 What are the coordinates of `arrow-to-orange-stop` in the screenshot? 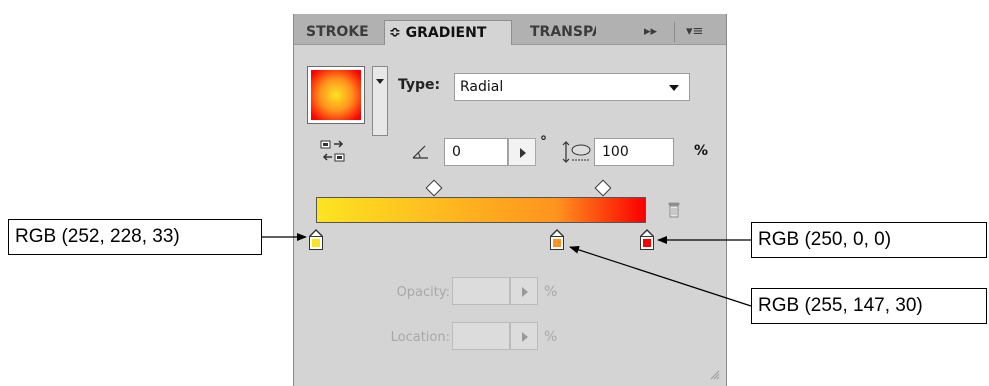 It's located at (660, 276).